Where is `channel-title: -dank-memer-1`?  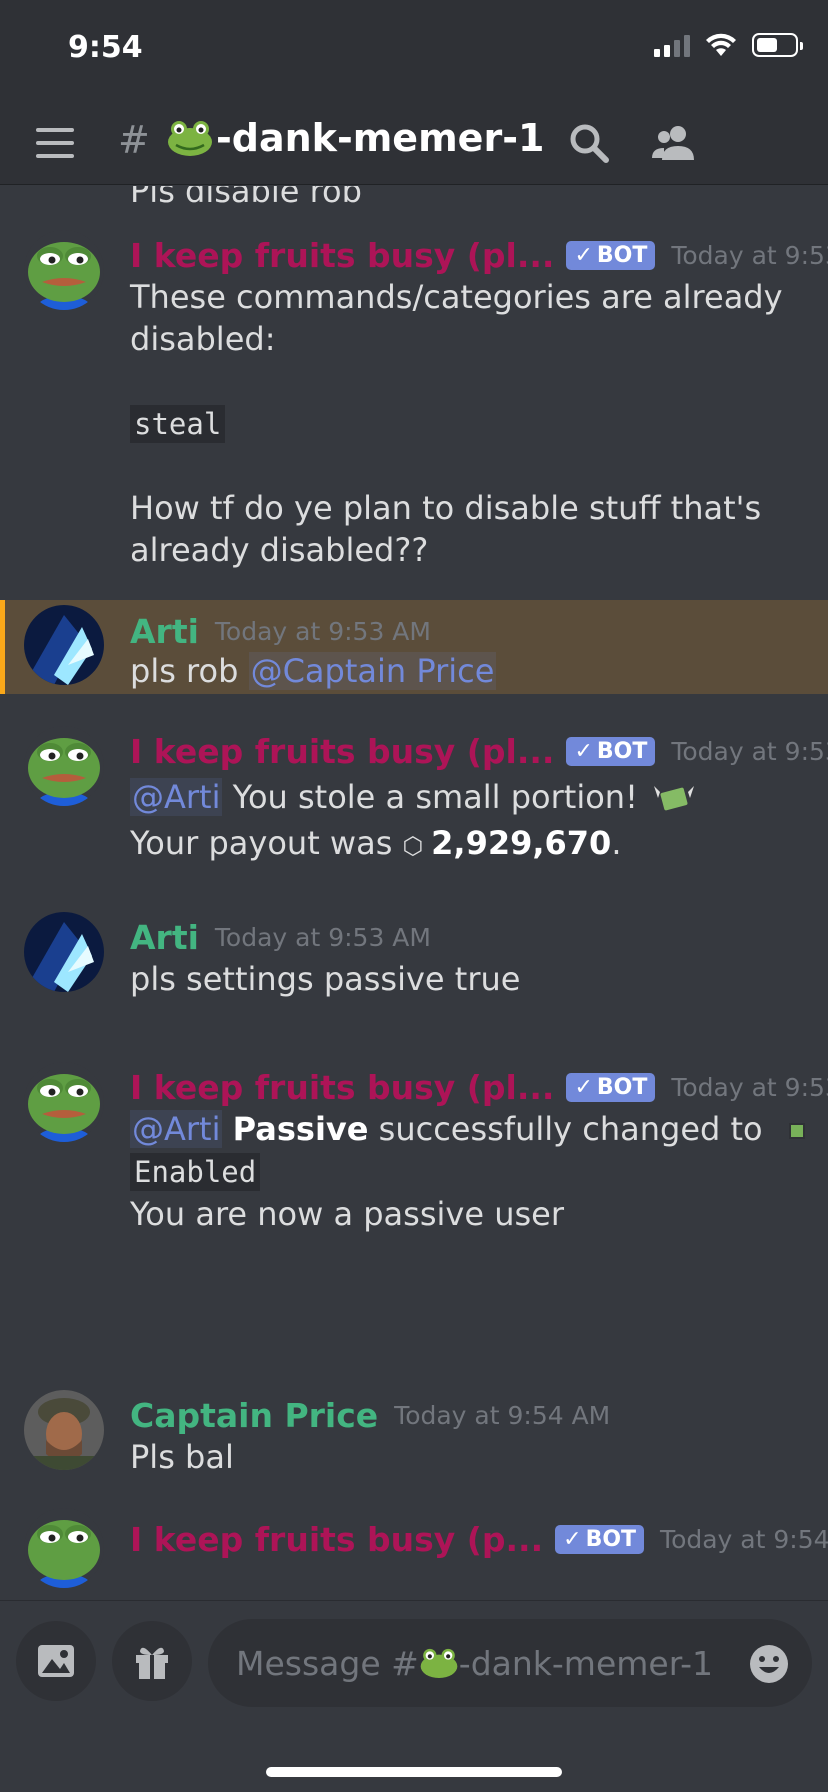 channel-title: -dank-memer-1 is located at coordinates (355, 138).